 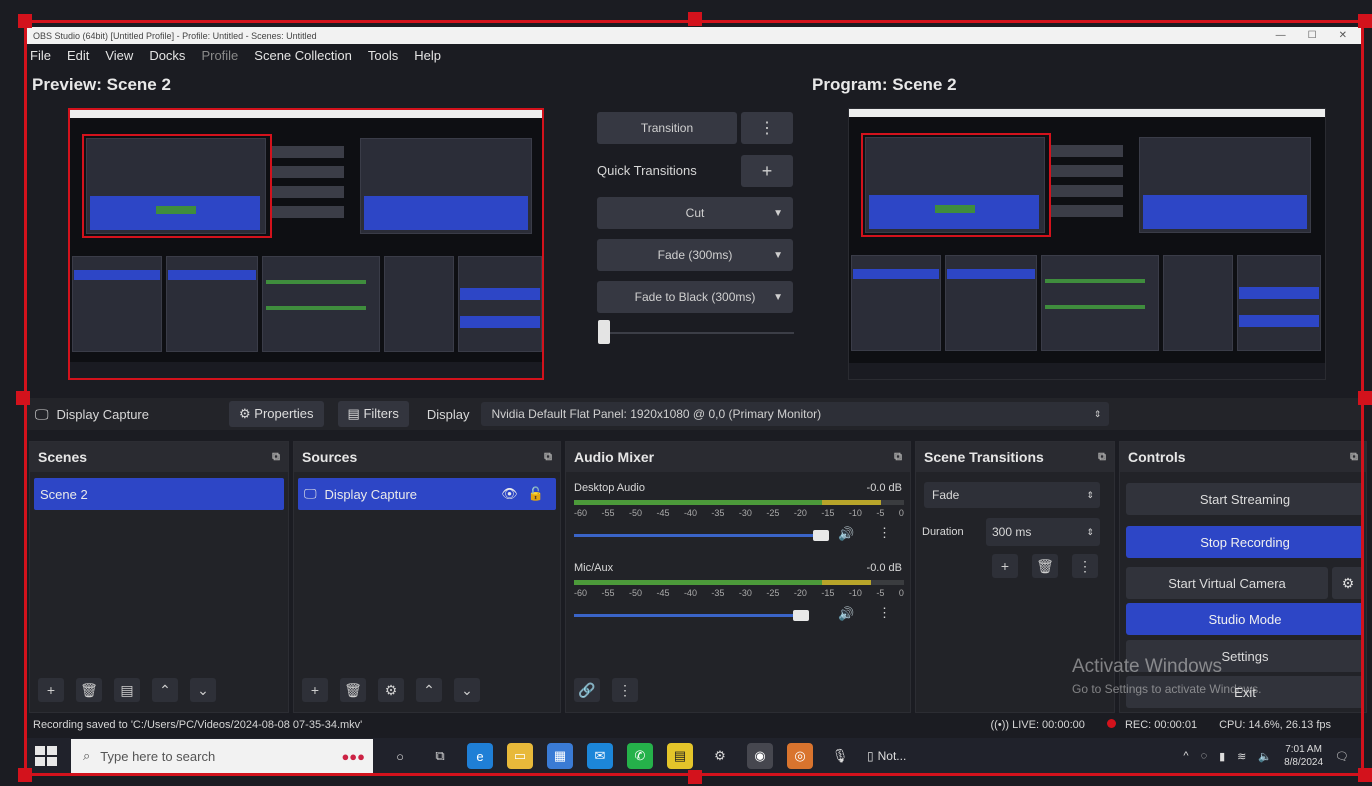 I want to click on broadcast-icon: ((•)), so click(x=1000, y=725).